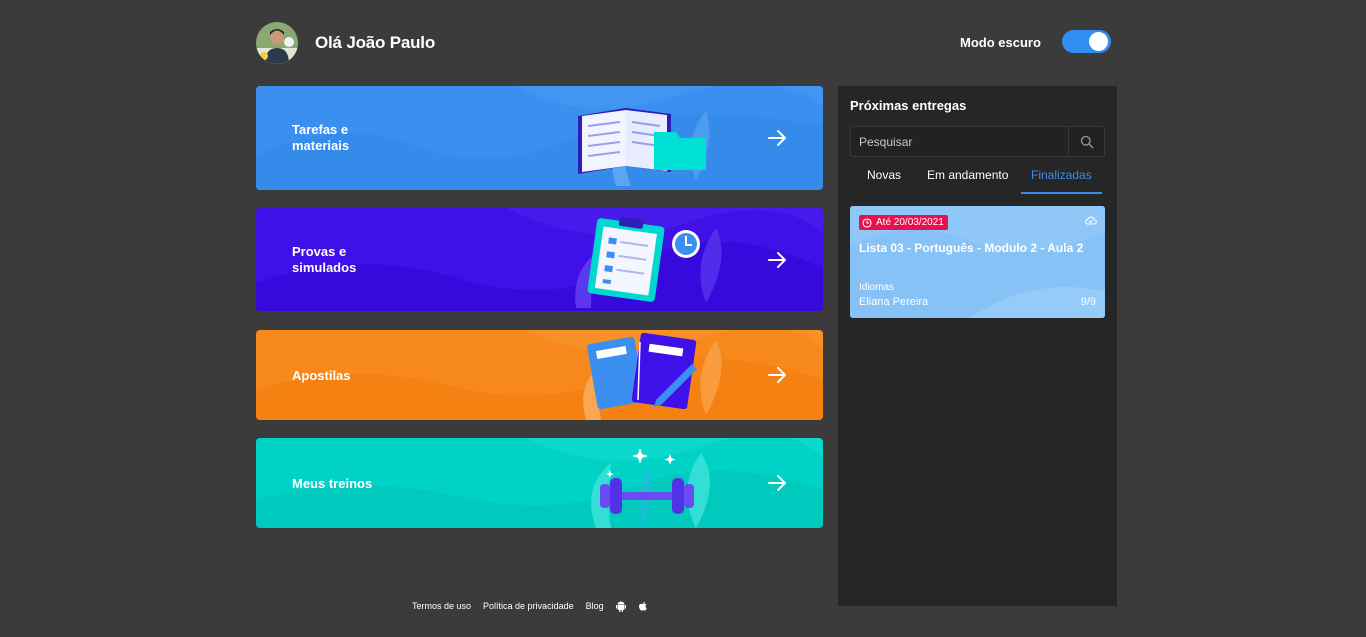  I want to click on active-tab-underline, so click(1061, 193).